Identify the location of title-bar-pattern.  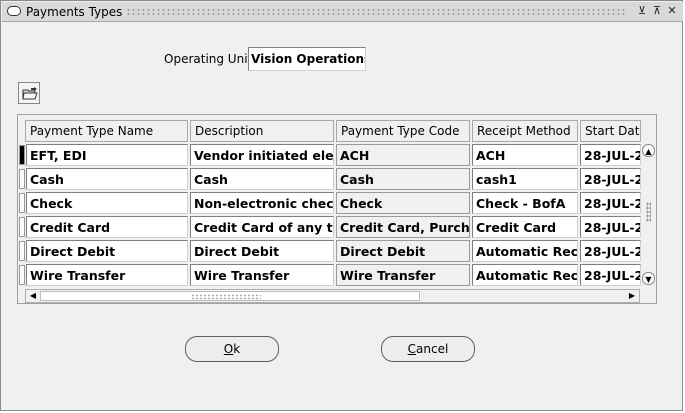
(376, 12).